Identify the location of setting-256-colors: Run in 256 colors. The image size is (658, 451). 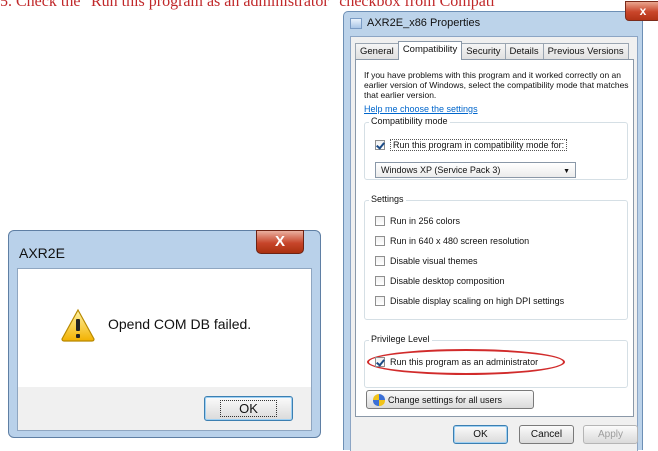
(417, 221).